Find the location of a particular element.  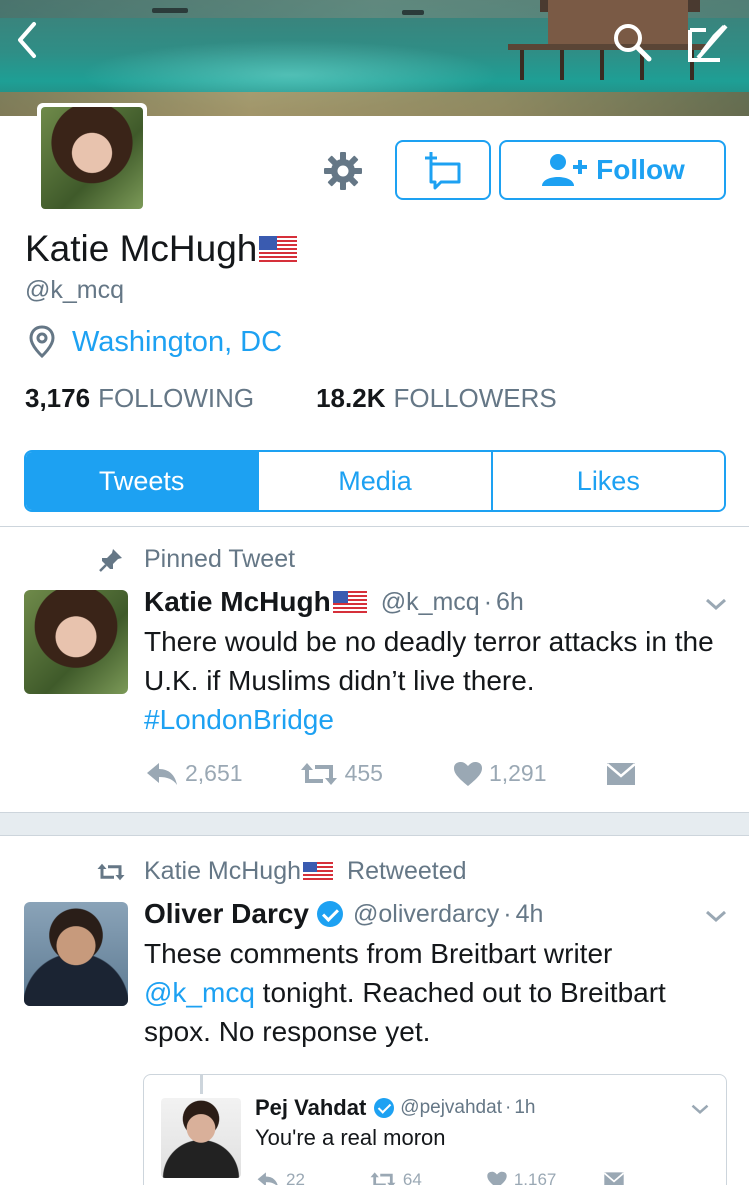

mention-link: @k_mcq is located at coordinates (199, 992).